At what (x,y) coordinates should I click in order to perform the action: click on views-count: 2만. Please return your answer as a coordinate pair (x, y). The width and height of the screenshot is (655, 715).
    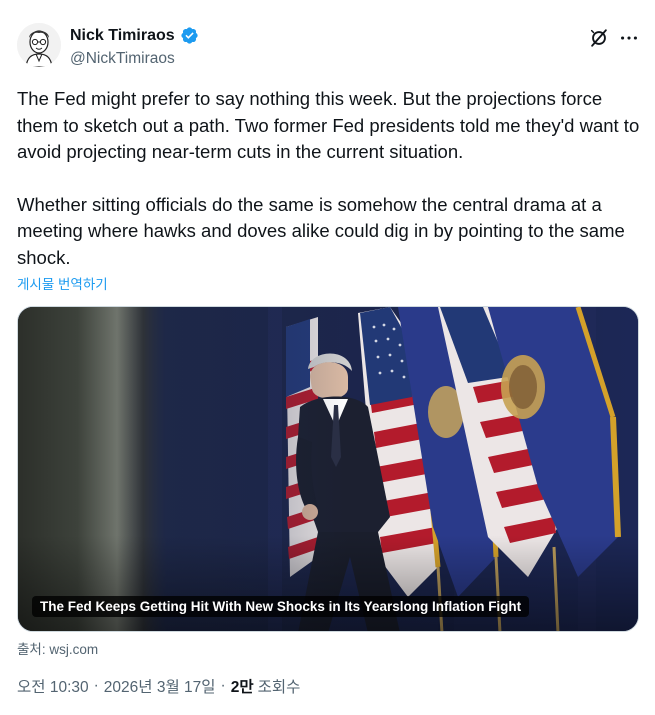
    Looking at the image, I should click on (242, 687).